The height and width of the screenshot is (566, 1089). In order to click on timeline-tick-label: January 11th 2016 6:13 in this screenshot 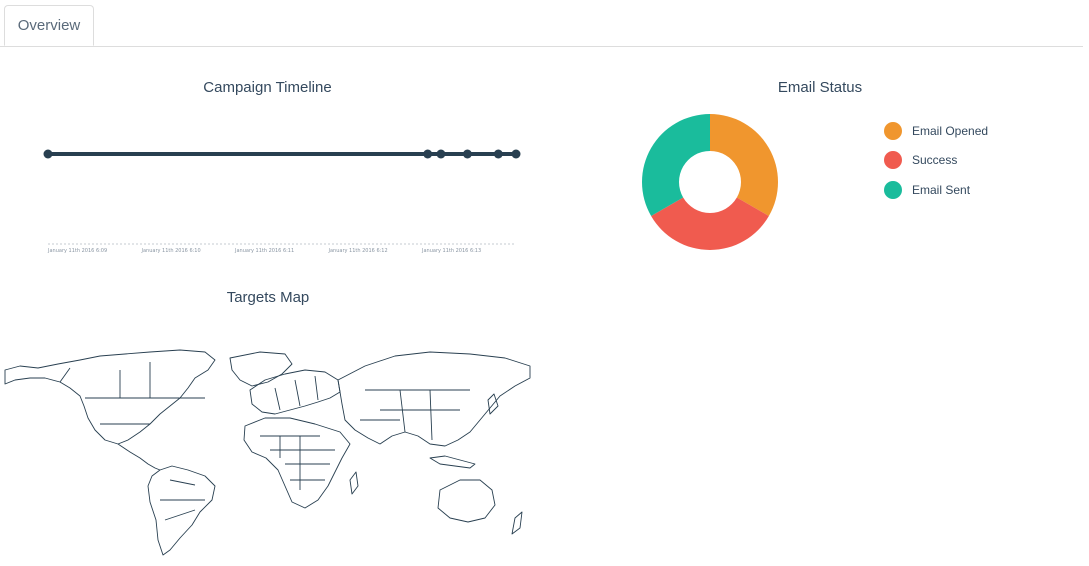, I will do `click(451, 251)`.